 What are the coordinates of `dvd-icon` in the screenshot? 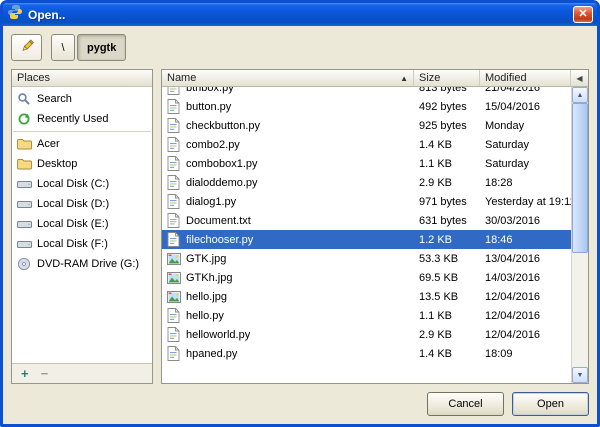 It's located at (24, 264).